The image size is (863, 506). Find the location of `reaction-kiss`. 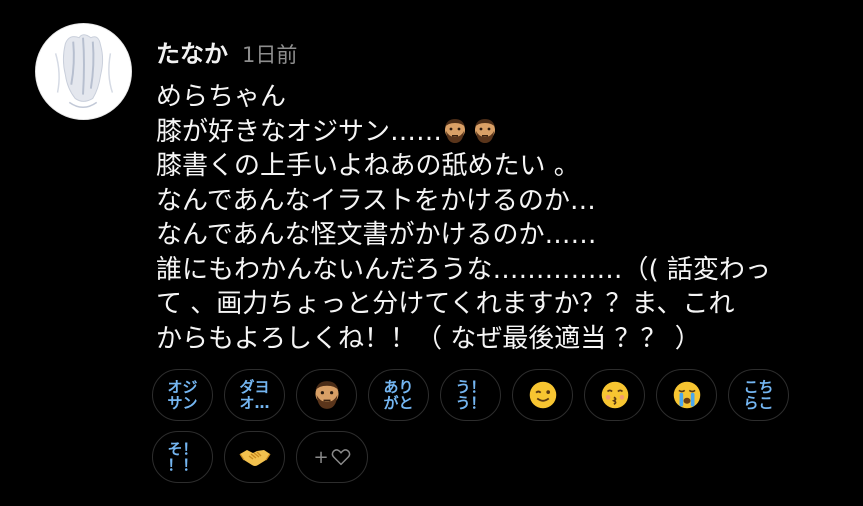

reaction-kiss is located at coordinates (614, 395).